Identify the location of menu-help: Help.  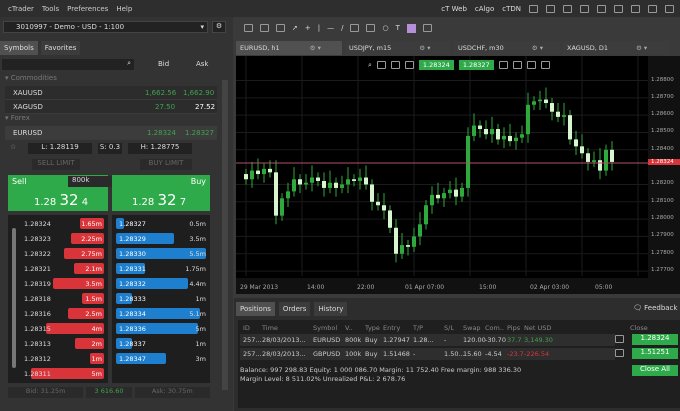
(124, 9).